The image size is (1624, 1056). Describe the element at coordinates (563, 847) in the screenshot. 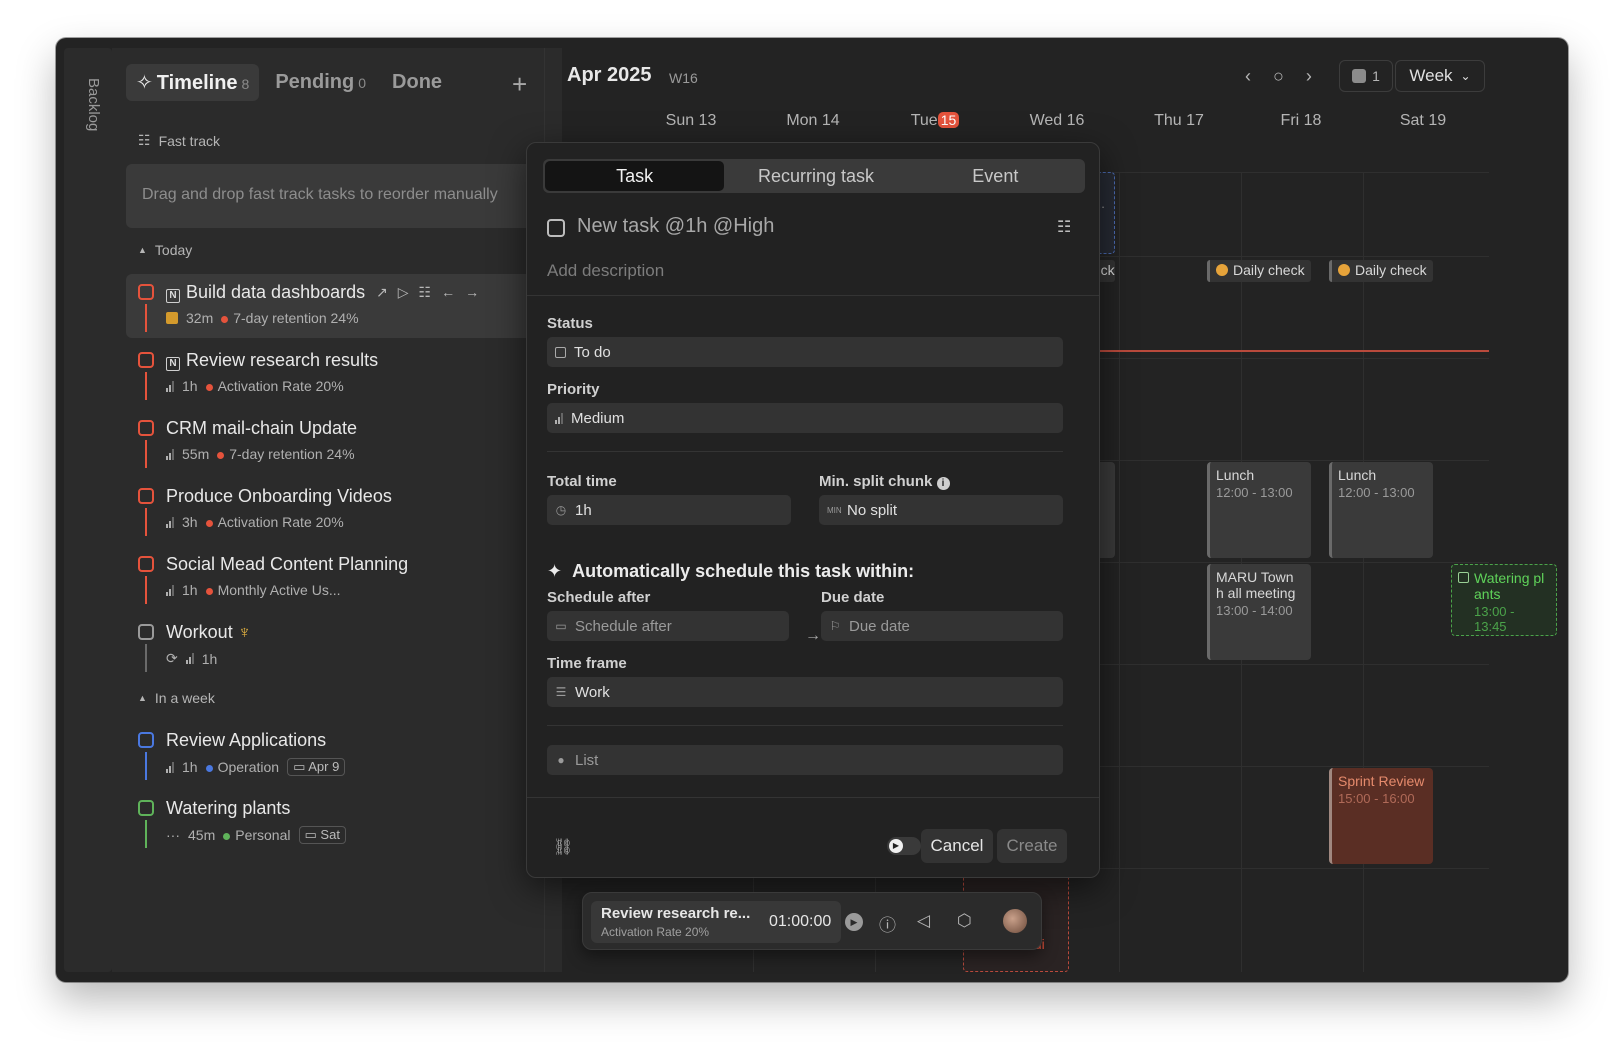

I see `link-icon: ⛓` at that location.